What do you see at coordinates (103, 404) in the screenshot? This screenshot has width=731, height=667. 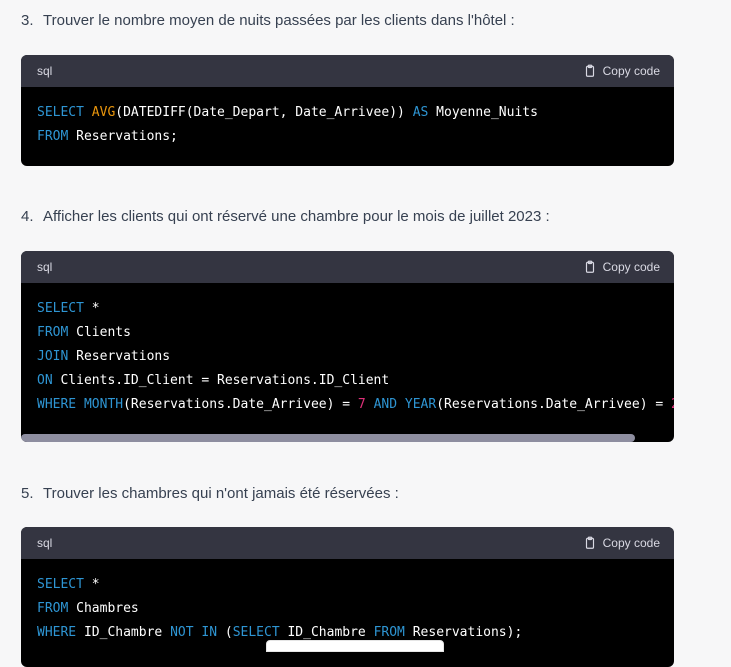 I see `code-token: MONTH` at bounding box center [103, 404].